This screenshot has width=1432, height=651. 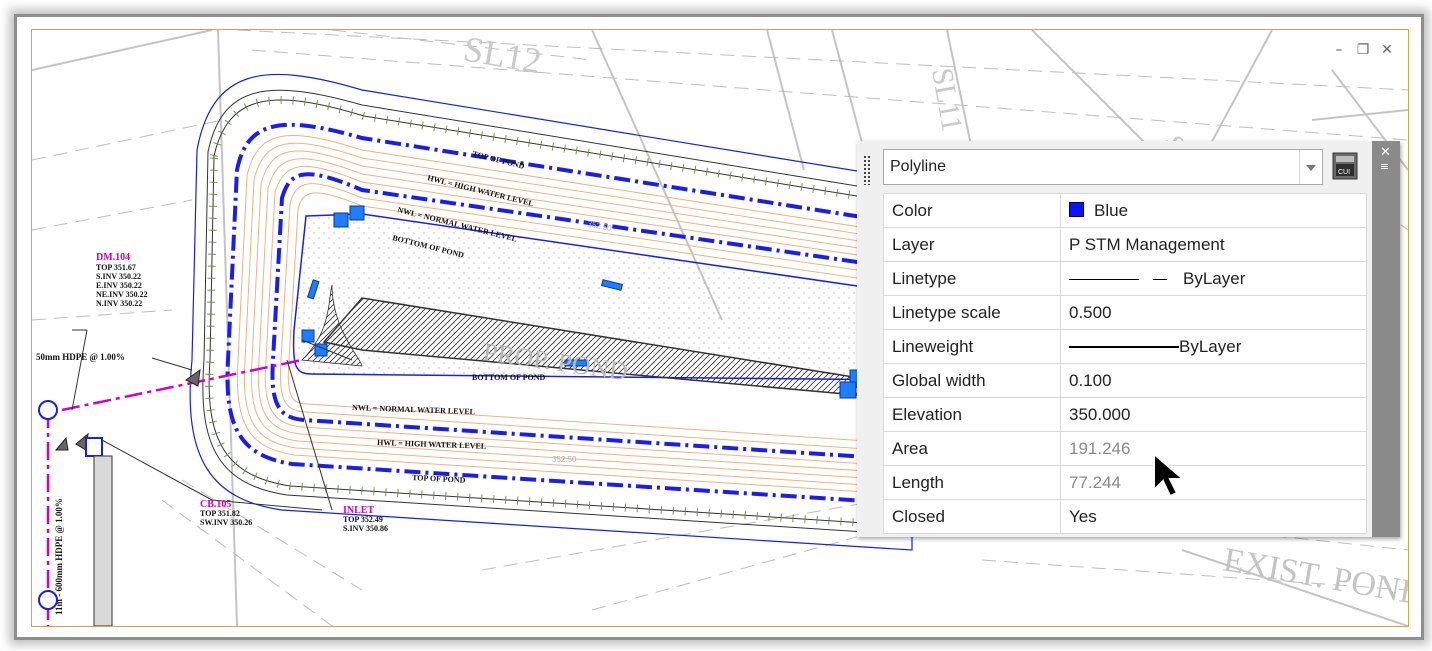 I want to click on linetype-value: ByLayer, so click(x=1214, y=278).